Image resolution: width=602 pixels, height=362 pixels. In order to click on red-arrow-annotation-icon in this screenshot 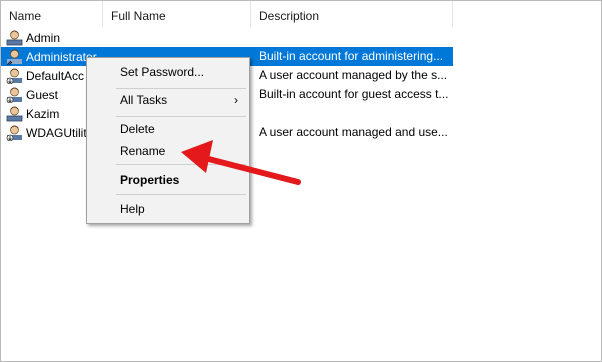, I will do `click(241, 162)`.